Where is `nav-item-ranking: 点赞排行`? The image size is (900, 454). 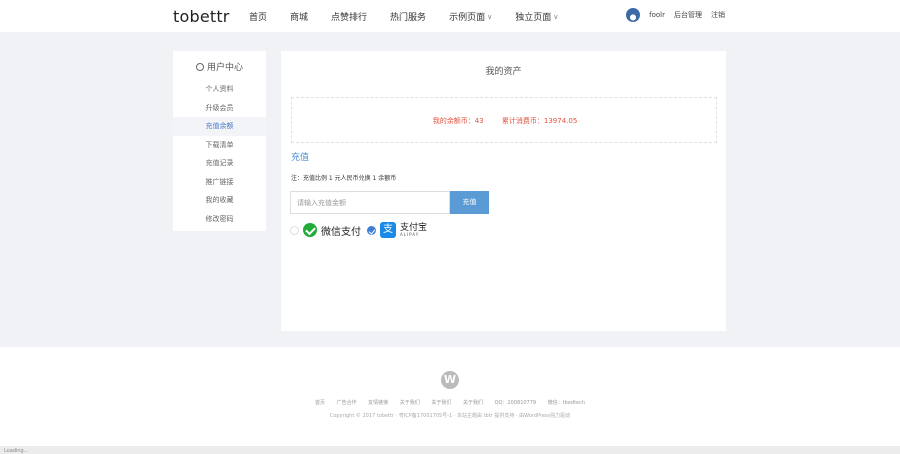 nav-item-ranking: 点赞排行 is located at coordinates (349, 16).